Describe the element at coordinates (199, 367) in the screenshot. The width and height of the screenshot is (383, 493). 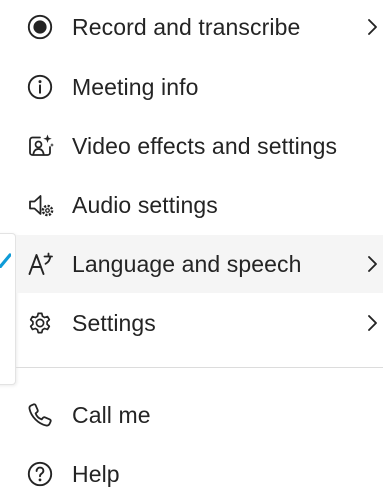
I see `menu-divider` at that location.